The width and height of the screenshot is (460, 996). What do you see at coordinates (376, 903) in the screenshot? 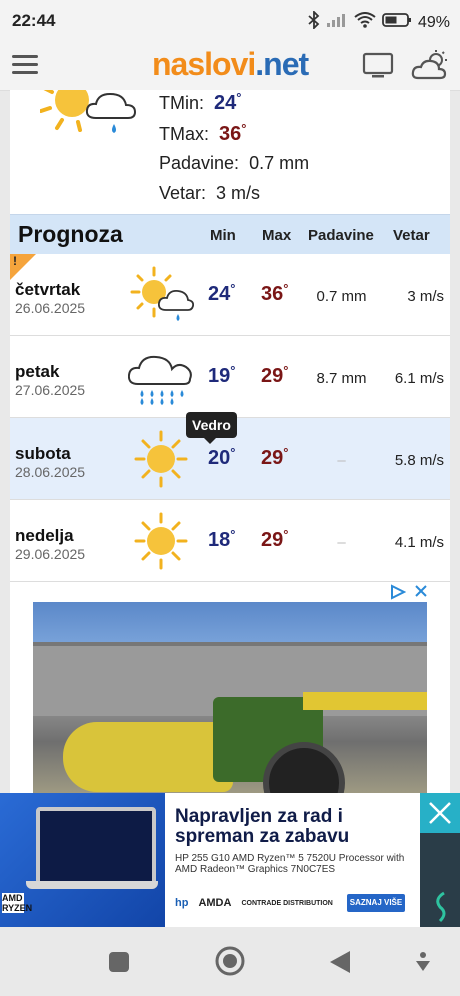
I see `ad-cta-button: SAZNAJ VIŠE` at bounding box center [376, 903].